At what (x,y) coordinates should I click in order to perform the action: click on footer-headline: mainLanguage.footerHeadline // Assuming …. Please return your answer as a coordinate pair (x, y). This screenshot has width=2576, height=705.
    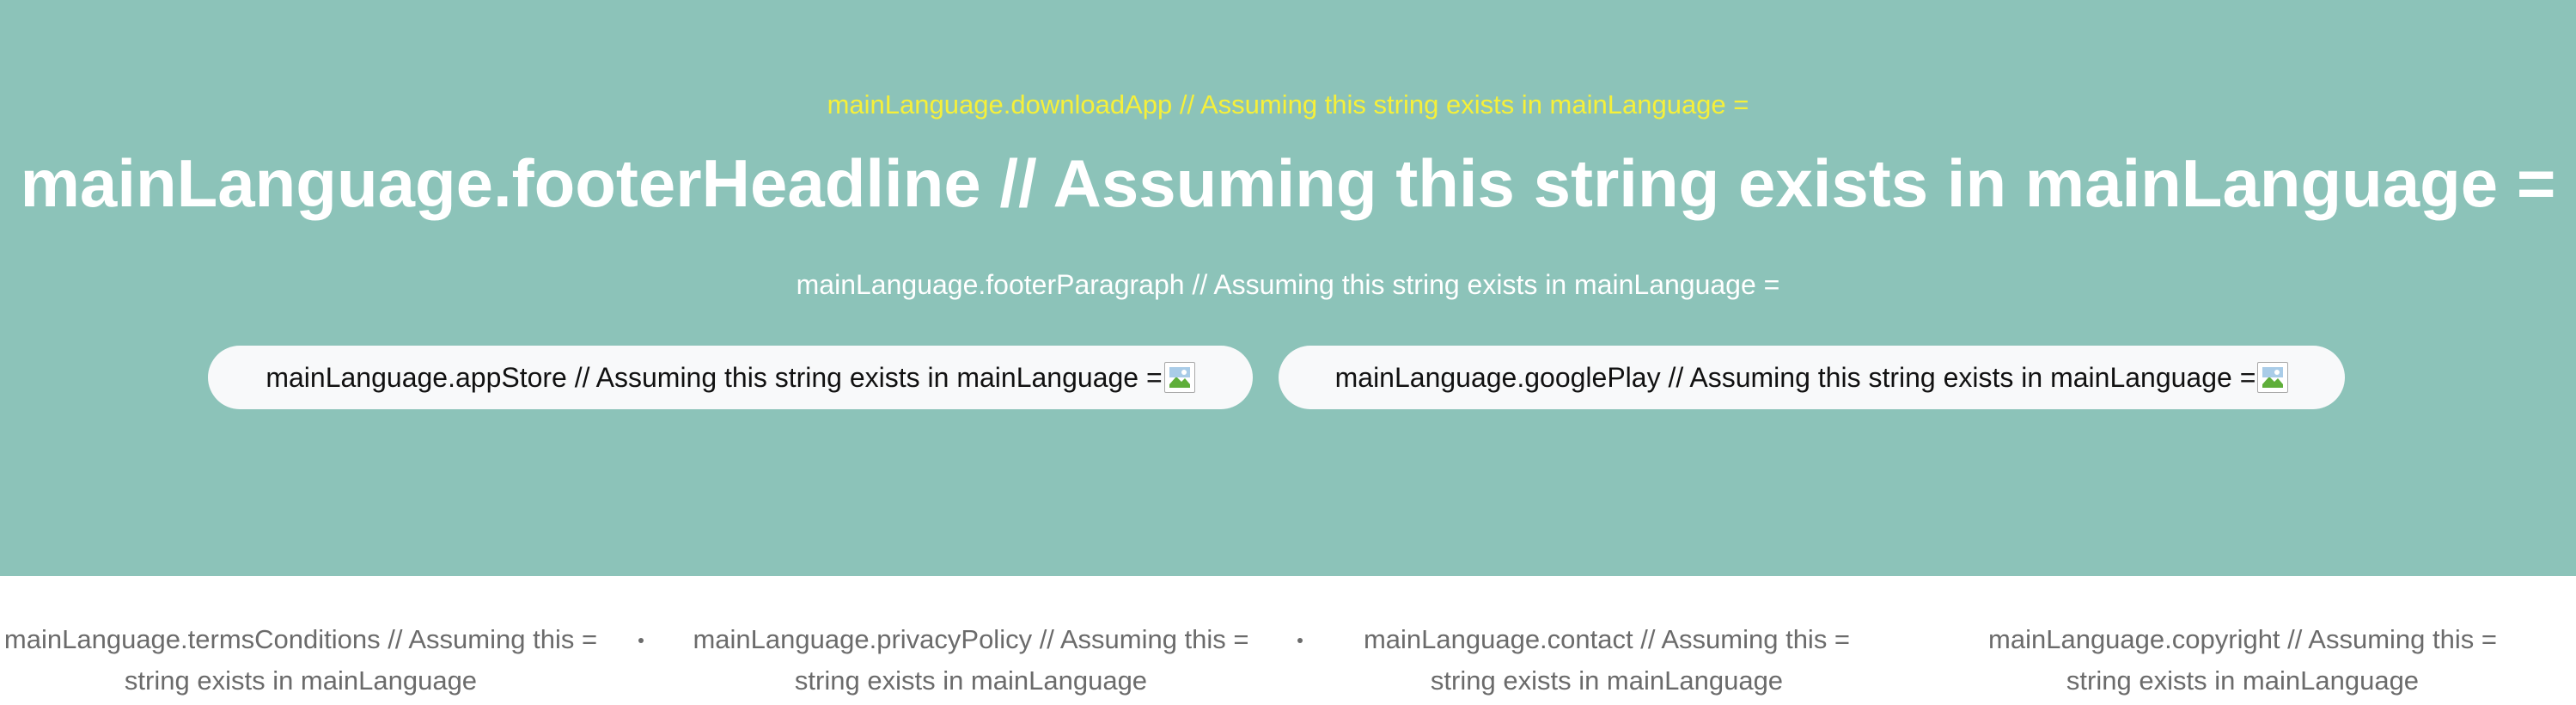
    Looking at the image, I should click on (1288, 183).